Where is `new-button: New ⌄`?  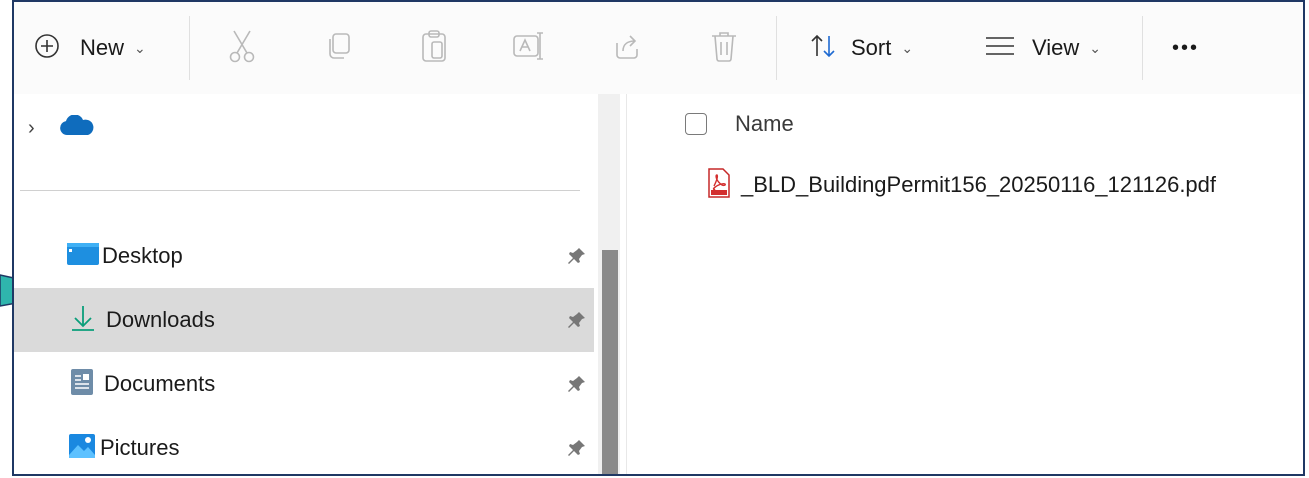 new-button: New ⌄ is located at coordinates (90, 48).